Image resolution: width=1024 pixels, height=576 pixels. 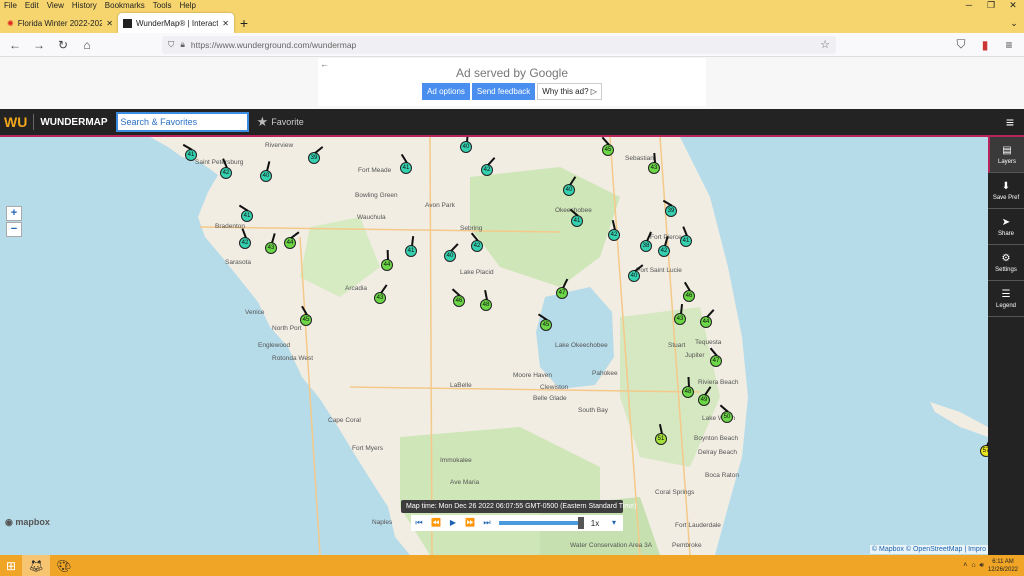 I want to click on site-menu-icon: ≡, so click(x=1010, y=122).